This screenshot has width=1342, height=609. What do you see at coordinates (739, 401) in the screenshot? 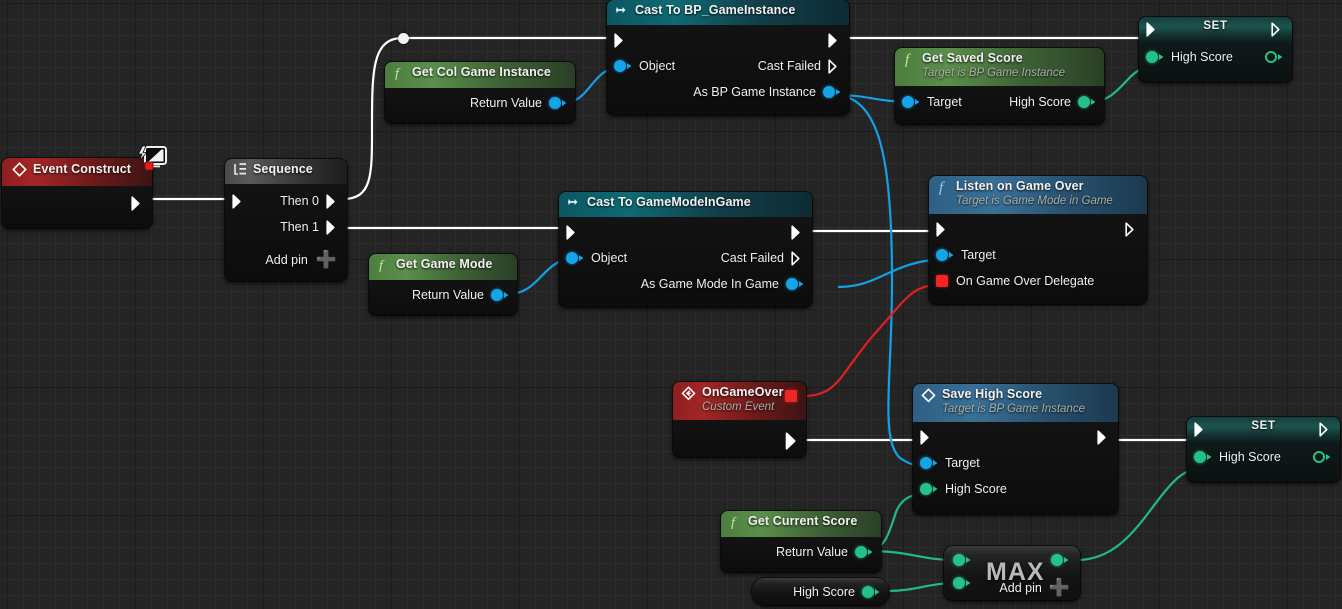
I see `node-header: OnGameOver Custom Event` at bounding box center [739, 401].